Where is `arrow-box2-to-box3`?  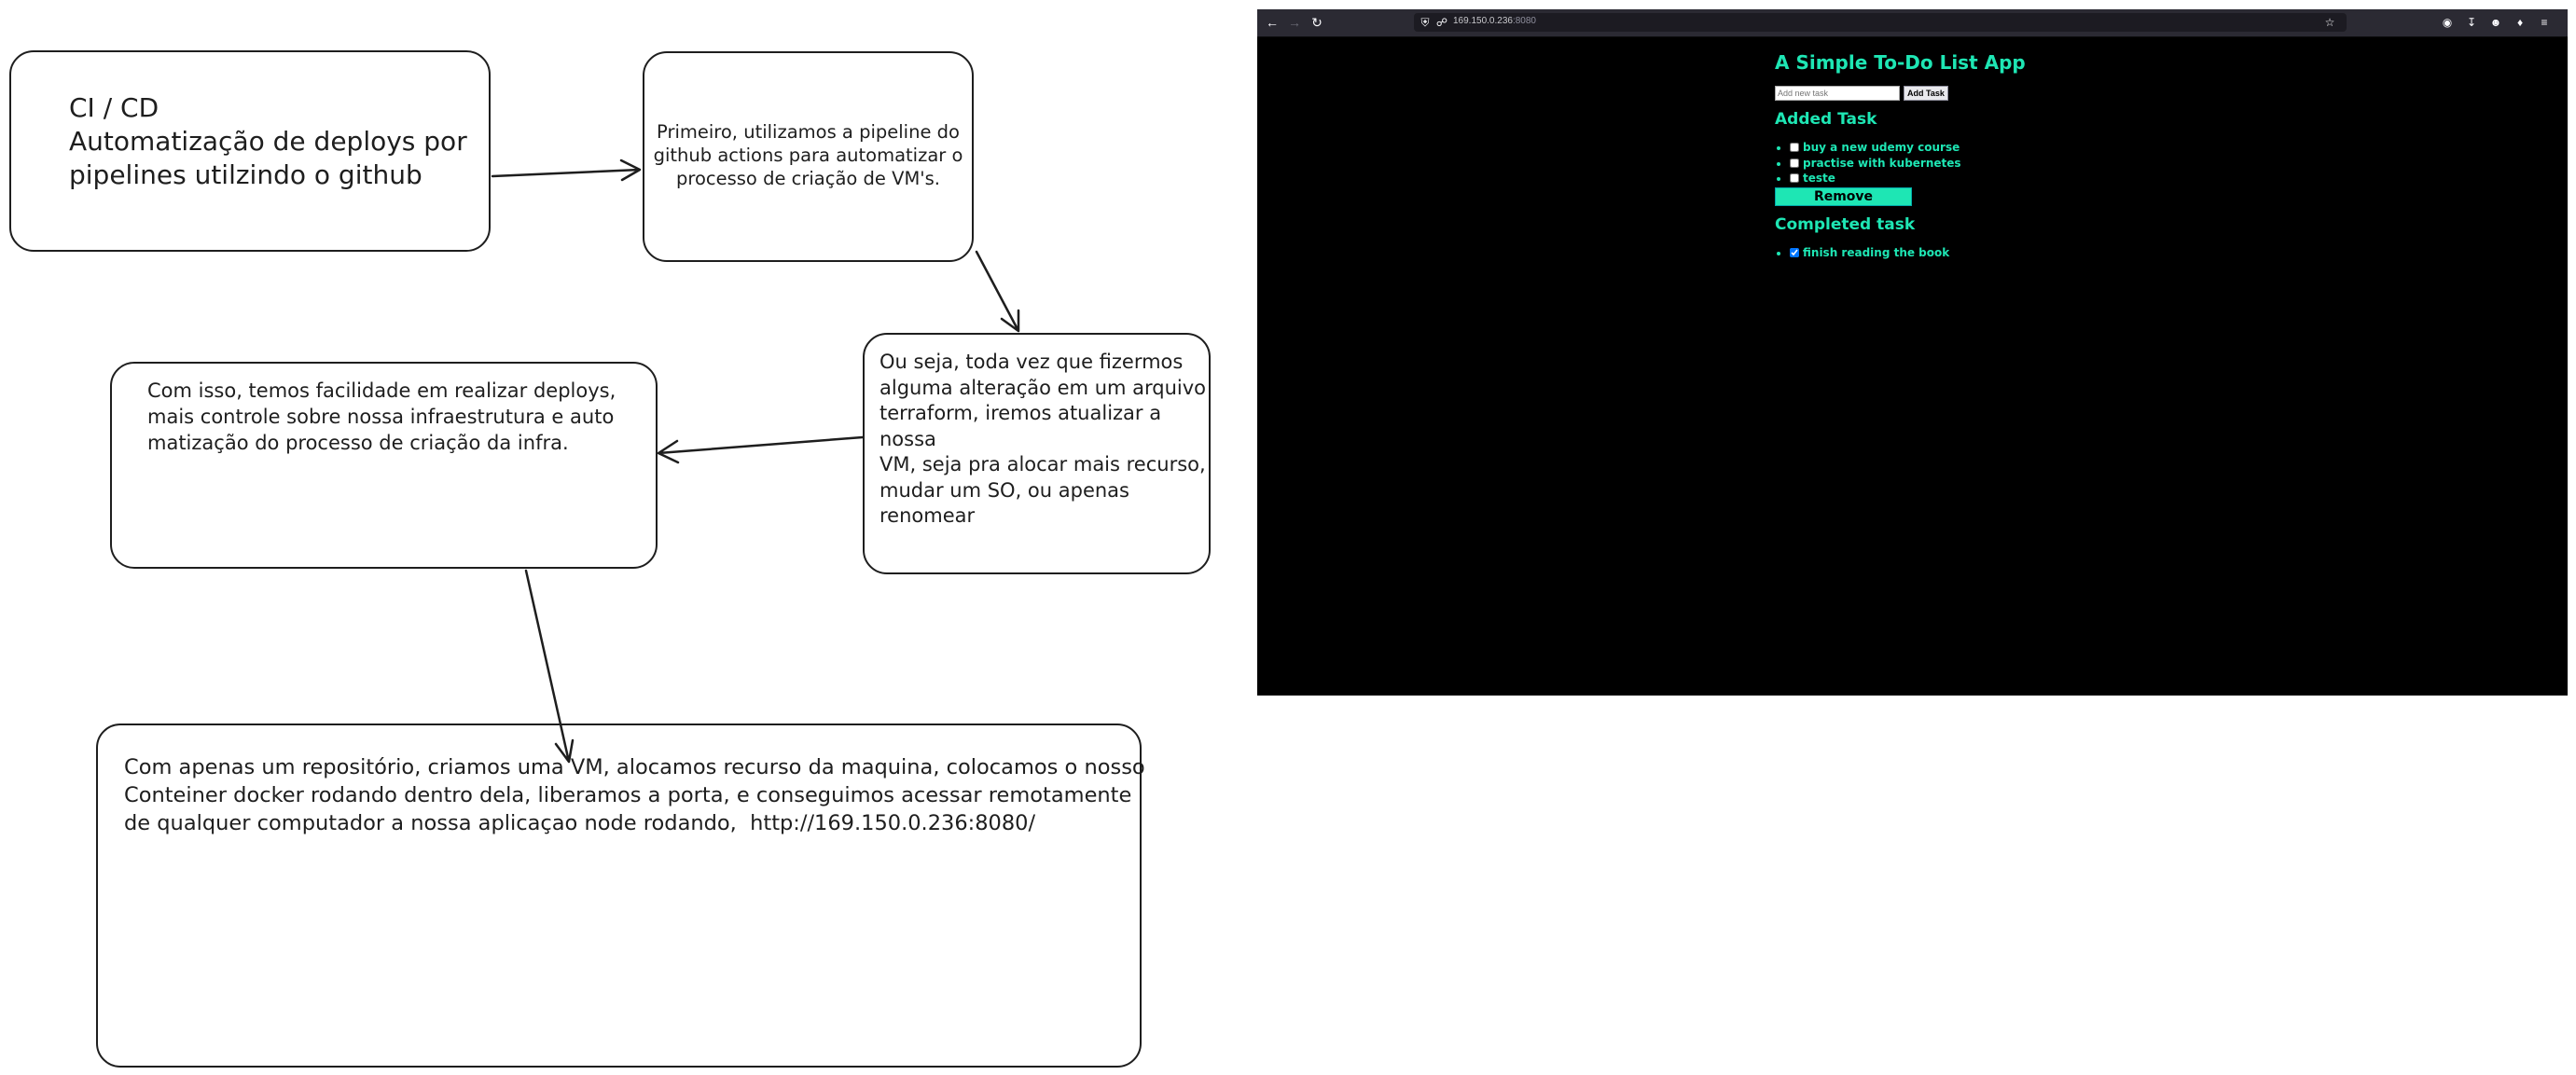
arrow-box2-to-box3 is located at coordinates (997, 291).